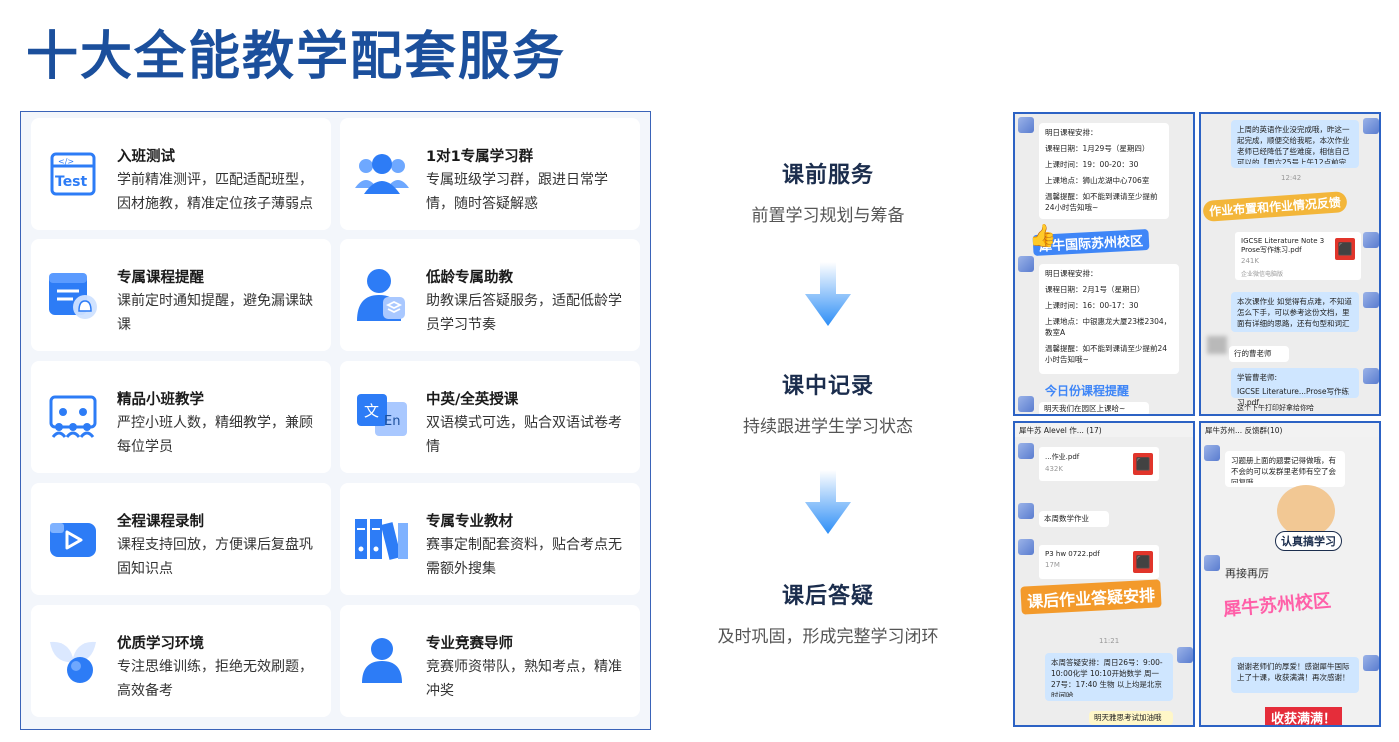 This screenshot has height=742, width=1399. What do you see at coordinates (828, 191) in the screenshot?
I see `flow-step-before-class: 课前服务 前置学习规划与筹备` at bounding box center [828, 191].